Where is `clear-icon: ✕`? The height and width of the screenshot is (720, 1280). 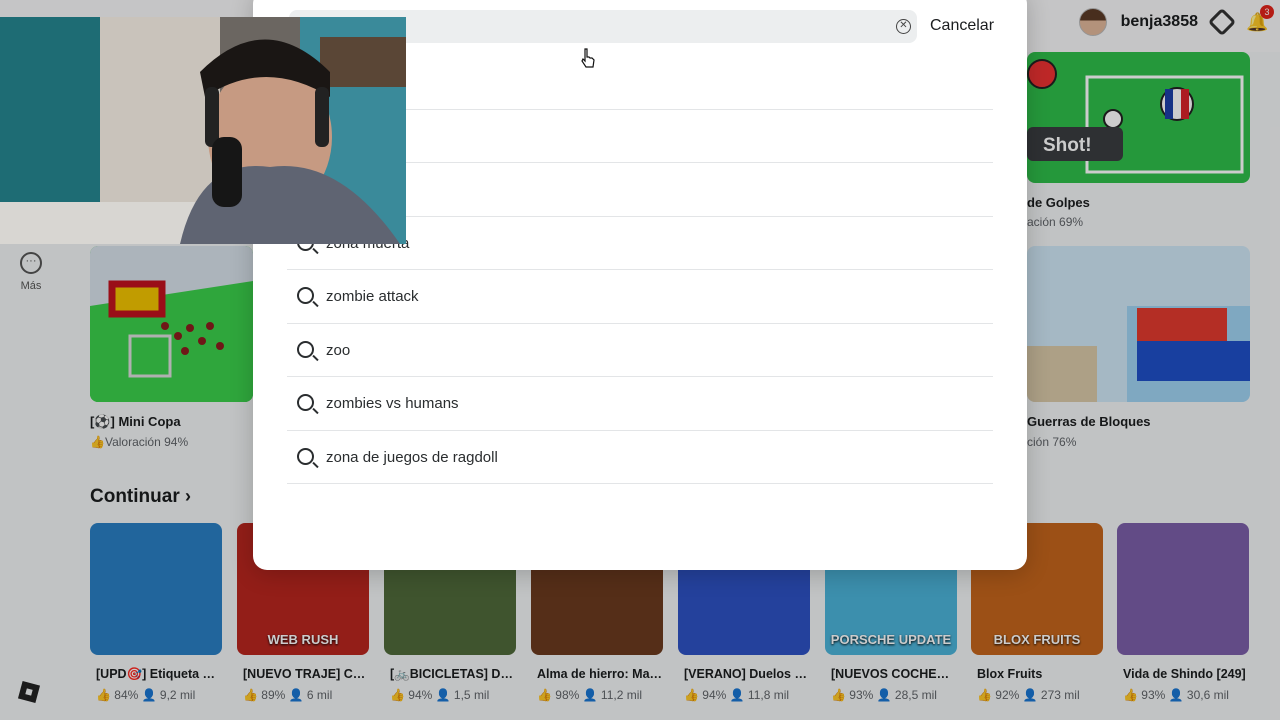
clear-icon: ✕ is located at coordinates (903, 26).